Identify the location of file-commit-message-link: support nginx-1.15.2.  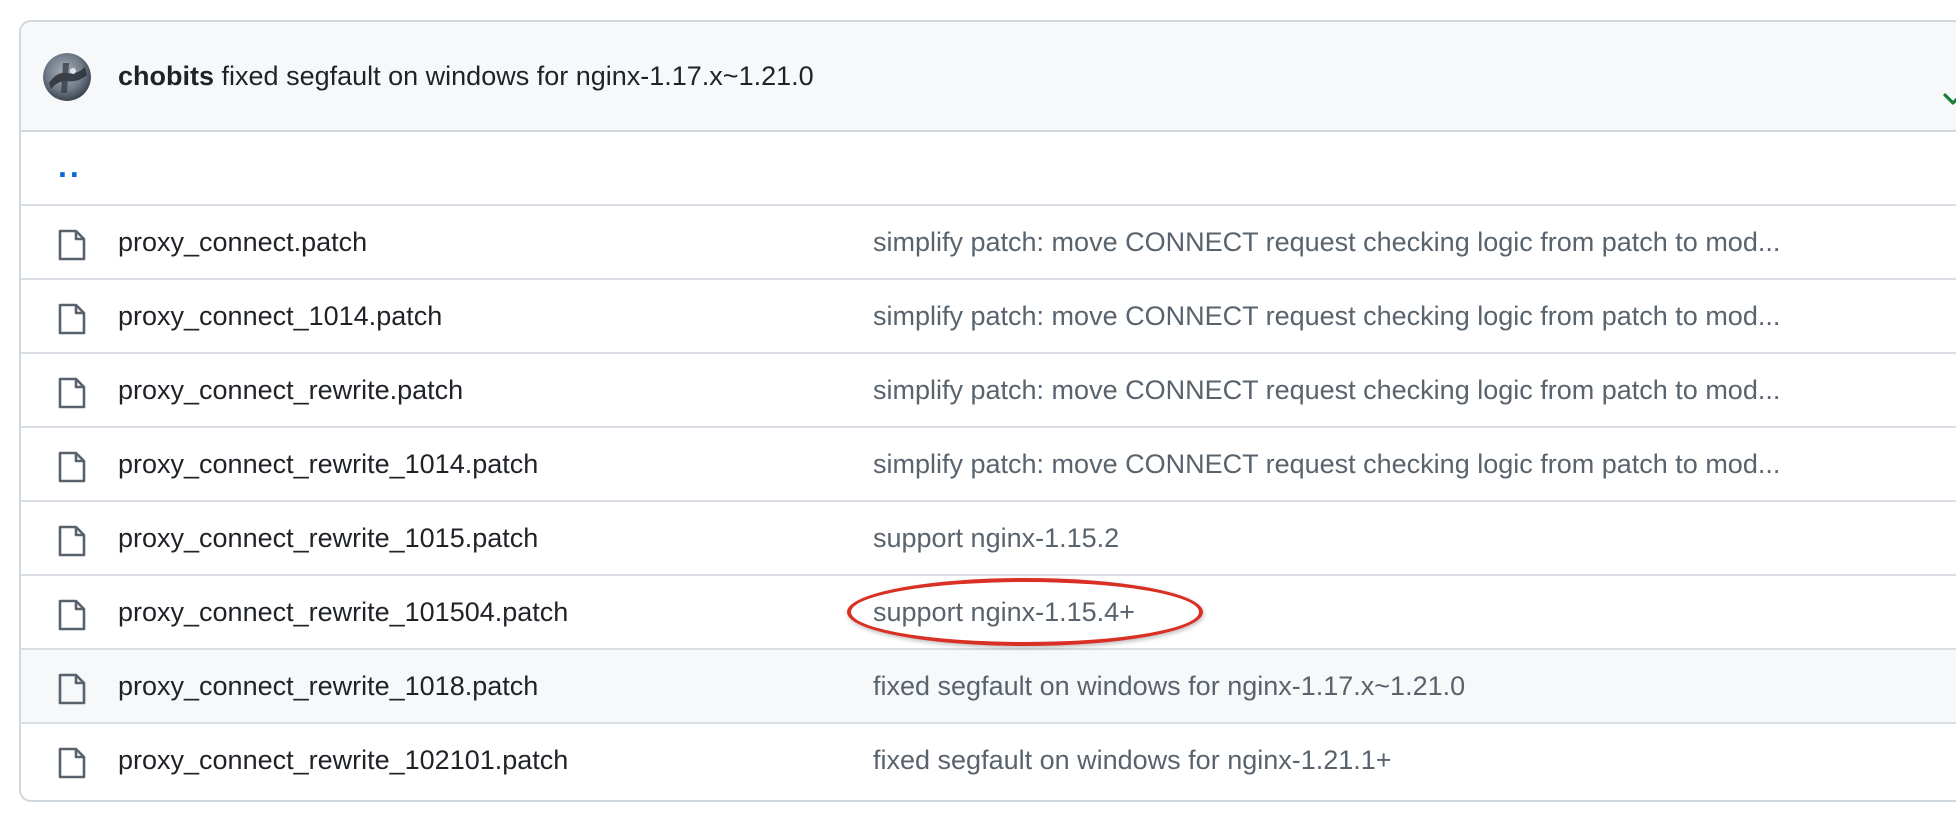
(996, 538).